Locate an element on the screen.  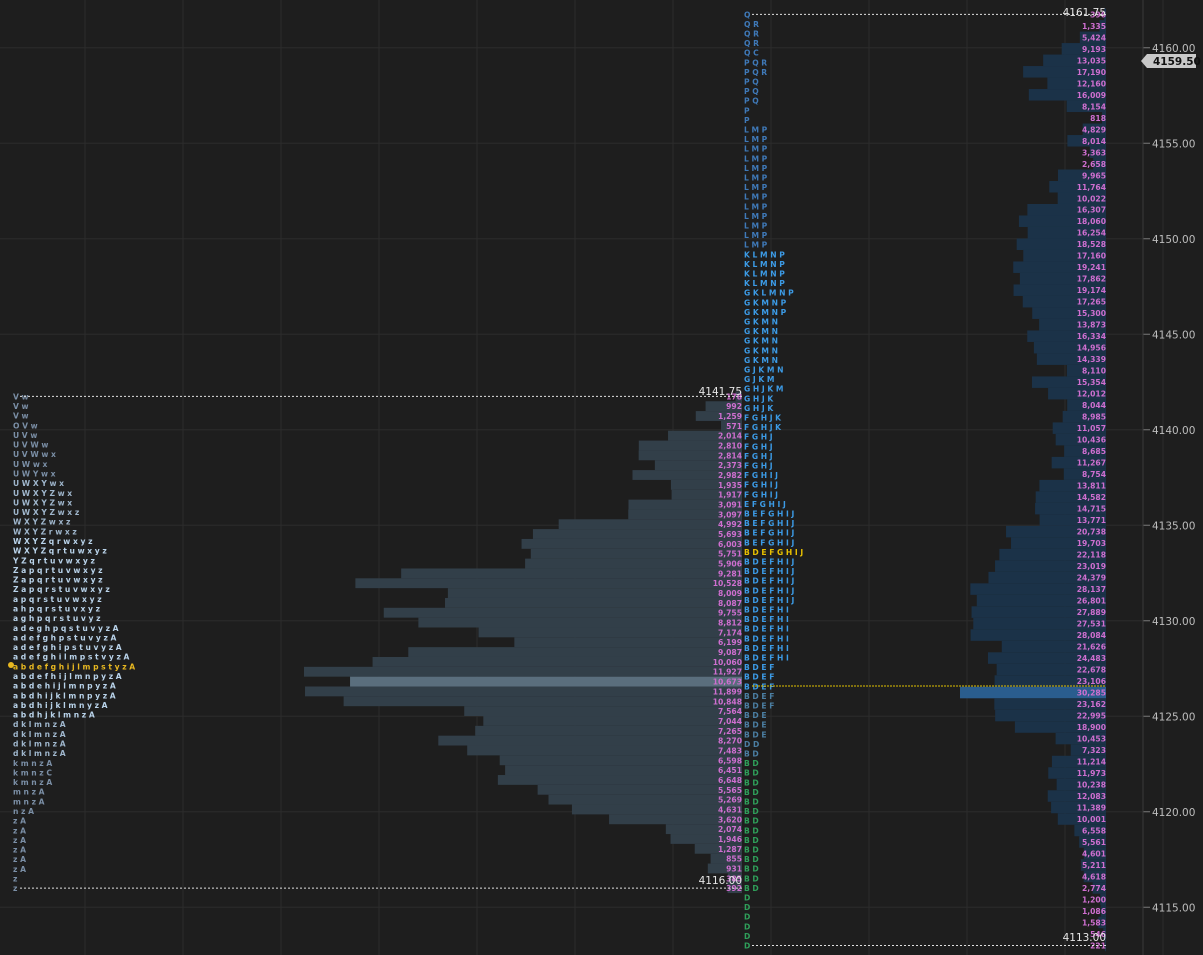
volume-label: 18,528 is located at coordinates (1091, 244).